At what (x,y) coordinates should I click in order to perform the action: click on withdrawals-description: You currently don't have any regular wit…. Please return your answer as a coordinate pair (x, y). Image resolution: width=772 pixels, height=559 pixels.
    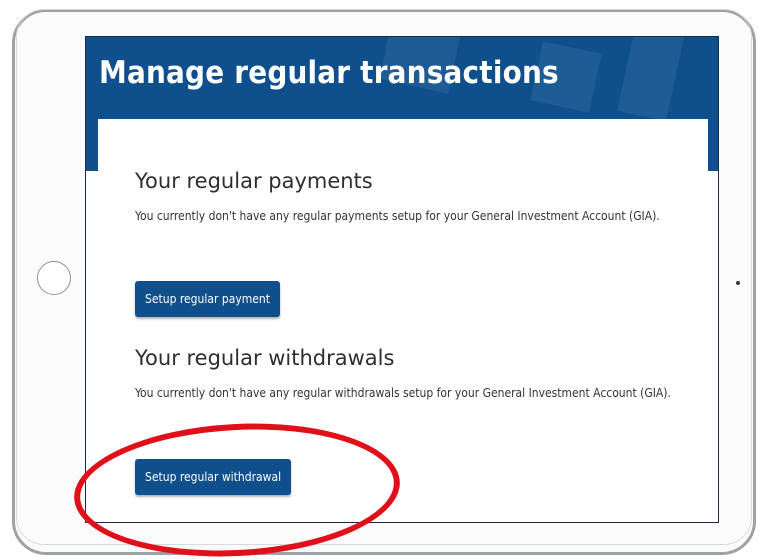
    Looking at the image, I should click on (403, 393).